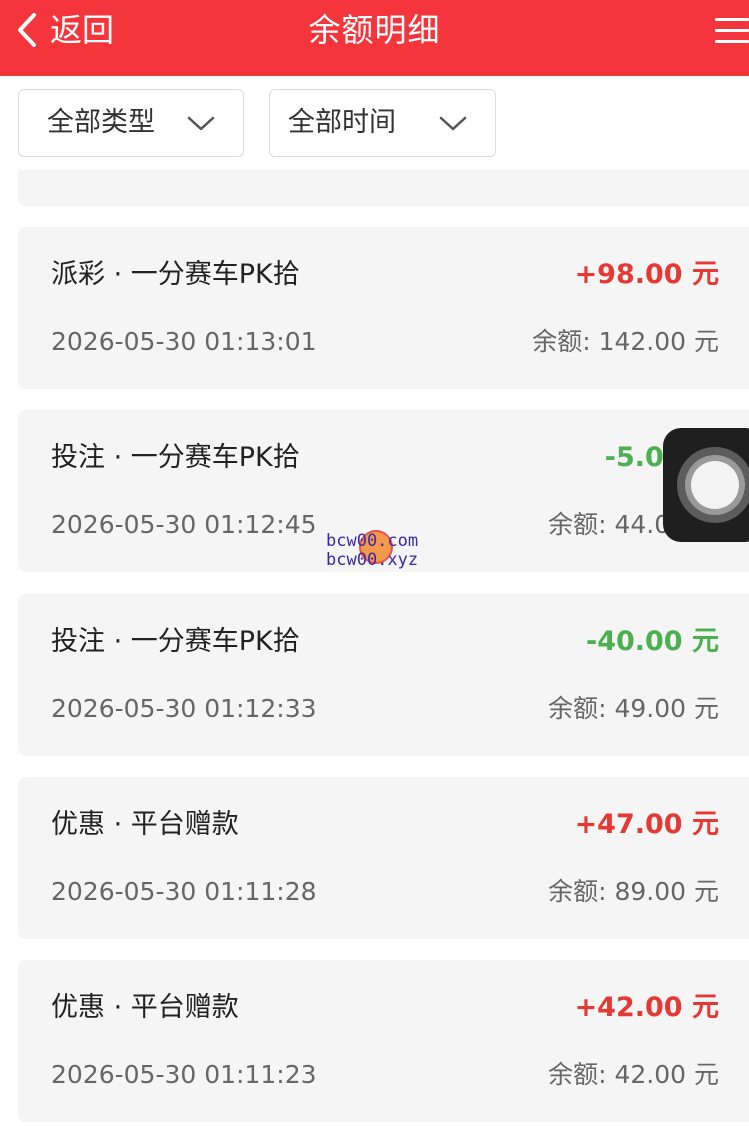 The width and height of the screenshot is (749, 1126). I want to click on assistive-touch-button, so click(706, 485).